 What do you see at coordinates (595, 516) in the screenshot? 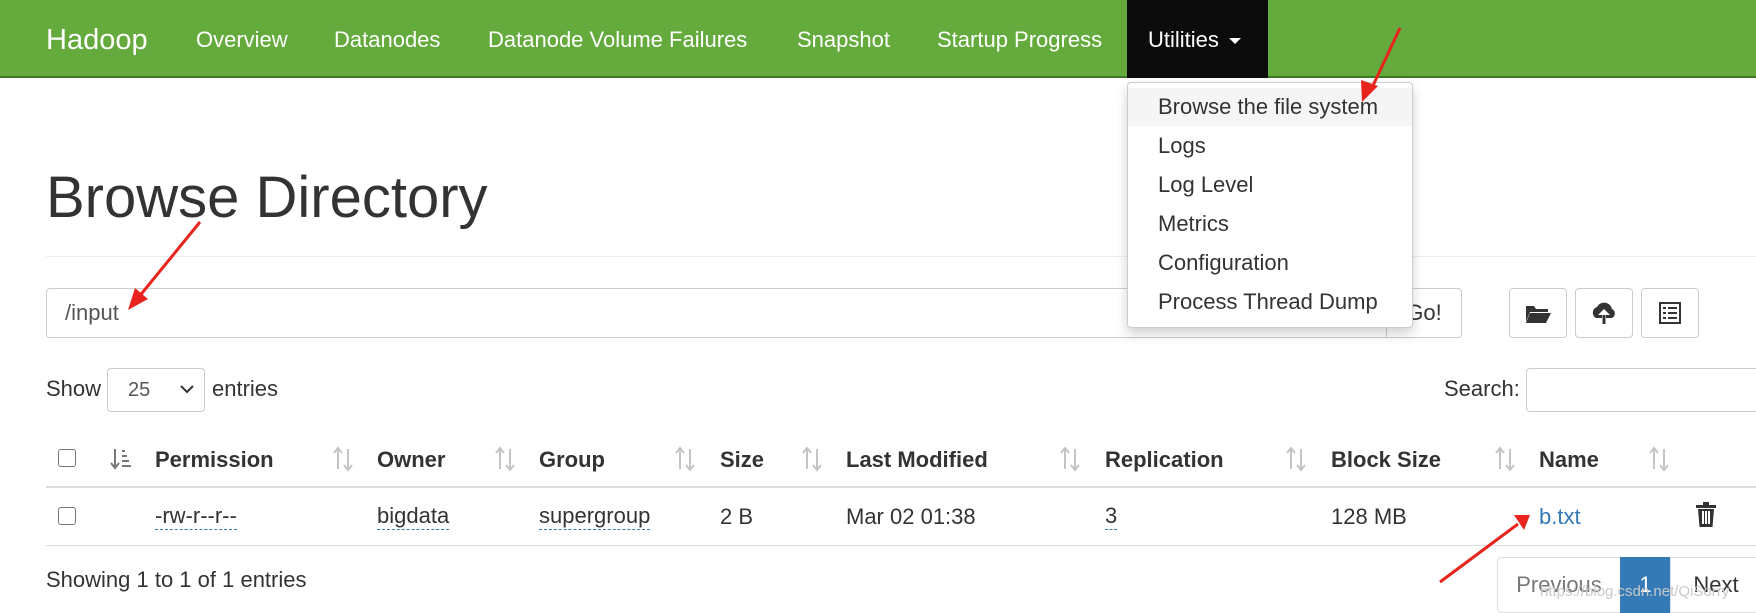
I see `cell-group: supergroup` at bounding box center [595, 516].